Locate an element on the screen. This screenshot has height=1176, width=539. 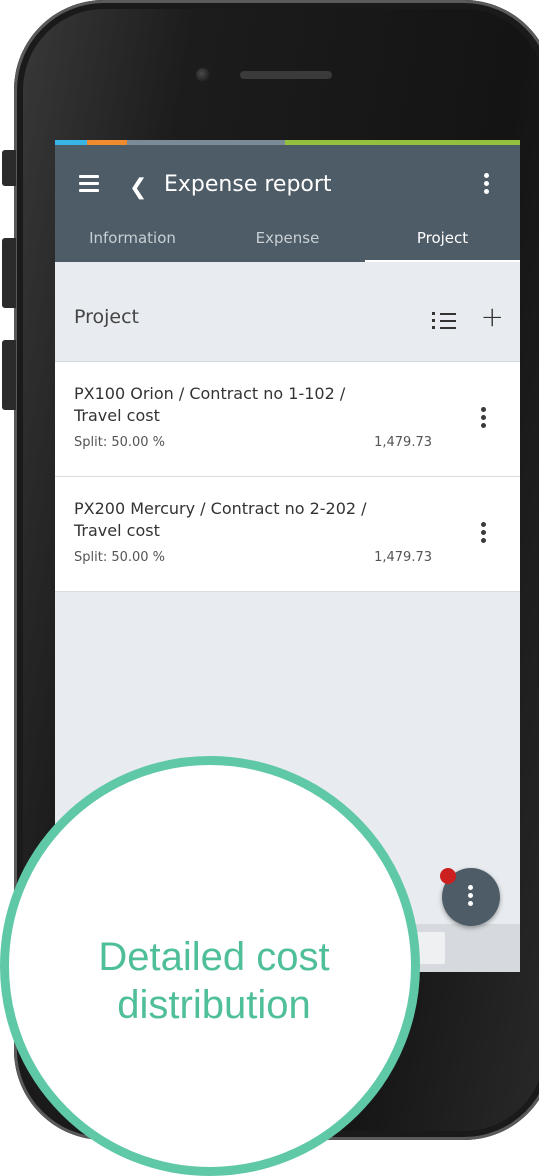
tab-project: Project is located at coordinates (442, 239).